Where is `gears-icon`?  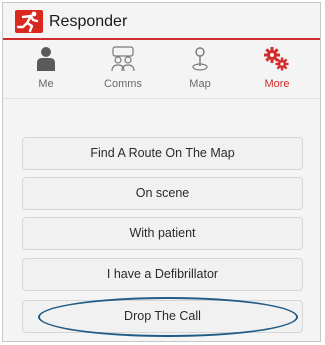 gears-icon is located at coordinates (277, 61).